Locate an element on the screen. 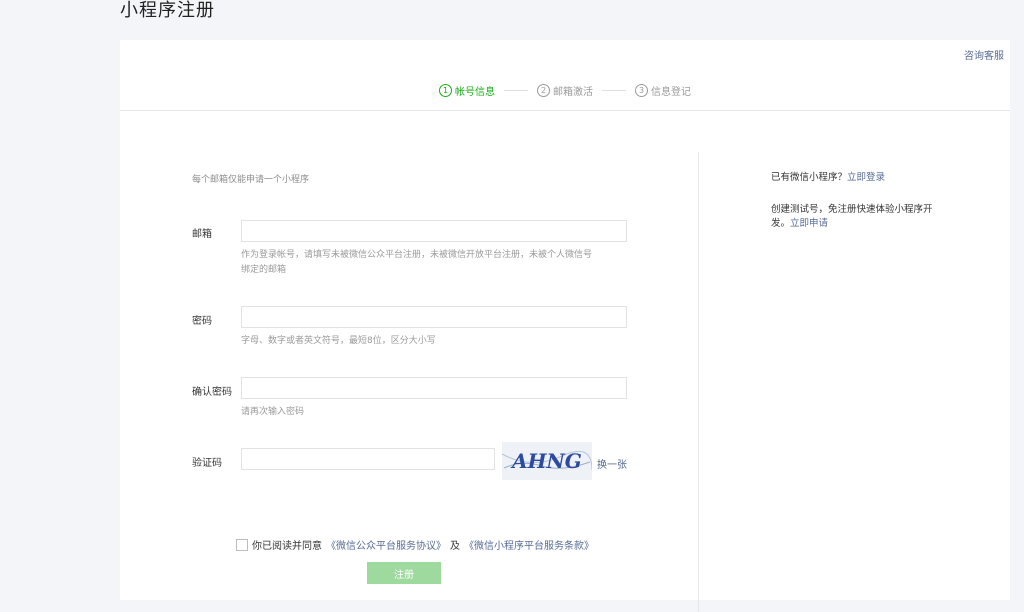  email-tip-line: 绑定的邮箱 is located at coordinates (264, 270).